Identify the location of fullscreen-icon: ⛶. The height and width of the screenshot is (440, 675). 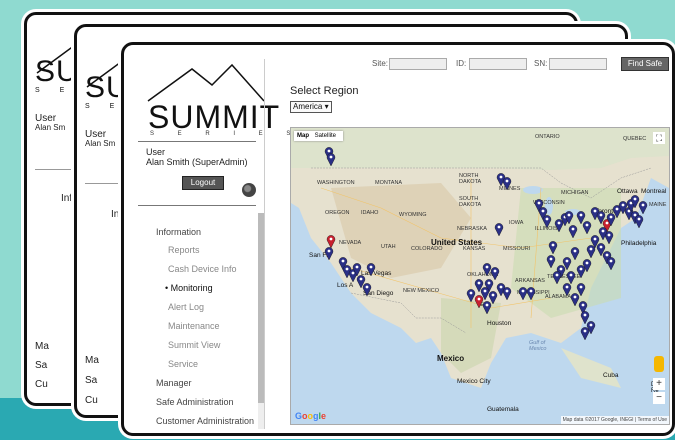
(659, 138).